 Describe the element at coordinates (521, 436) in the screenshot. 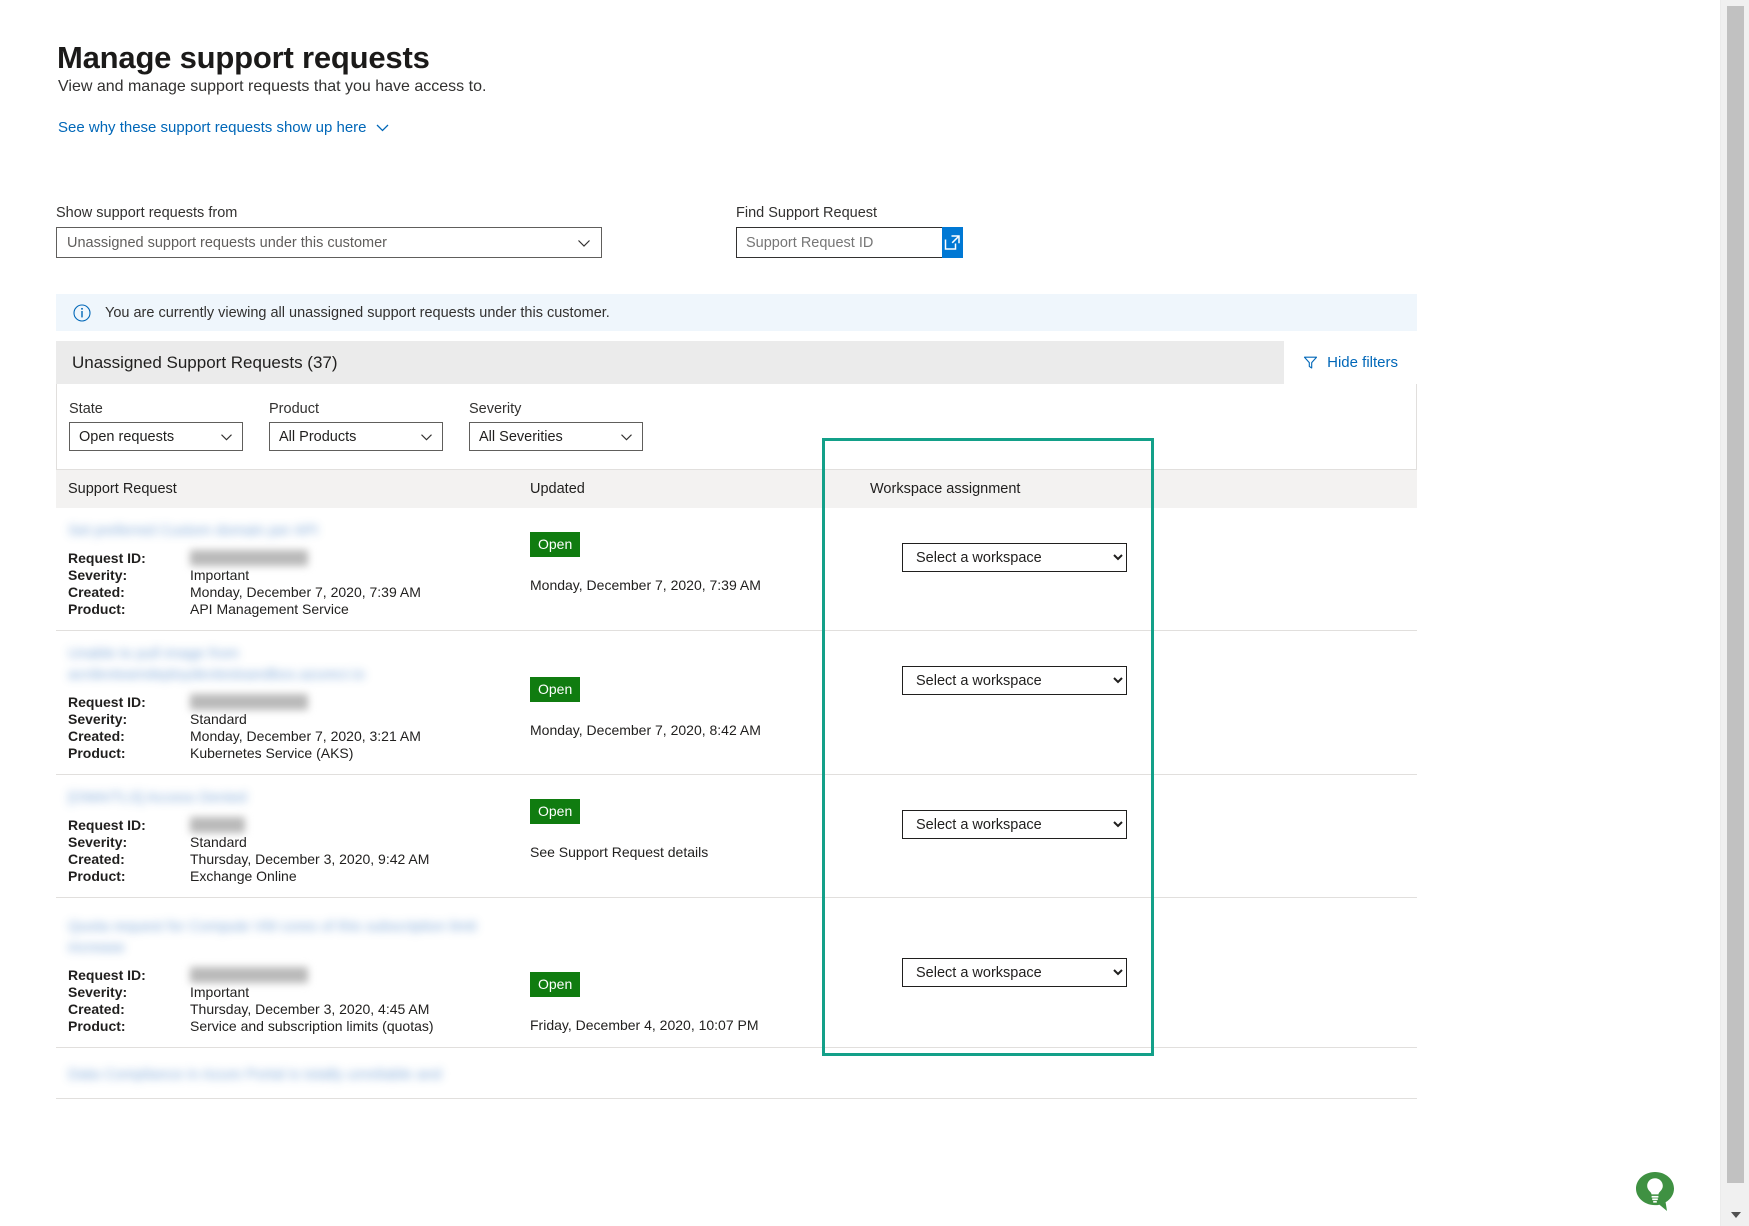

I see `filter-severity-value: All Severities` at that location.